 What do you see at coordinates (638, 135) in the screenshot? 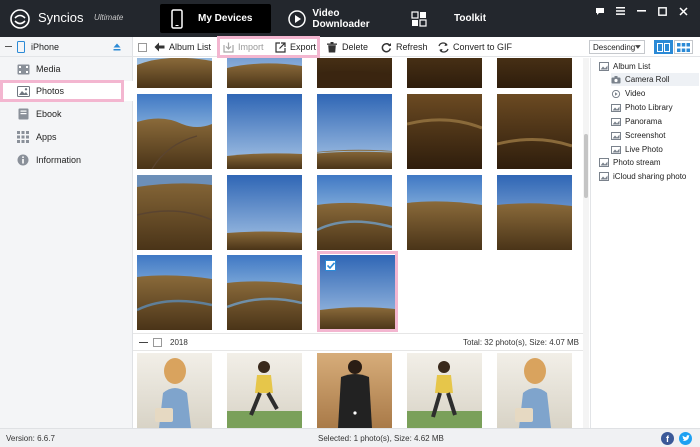
I see `tree-item-screenshot: Screenshot` at bounding box center [638, 135].